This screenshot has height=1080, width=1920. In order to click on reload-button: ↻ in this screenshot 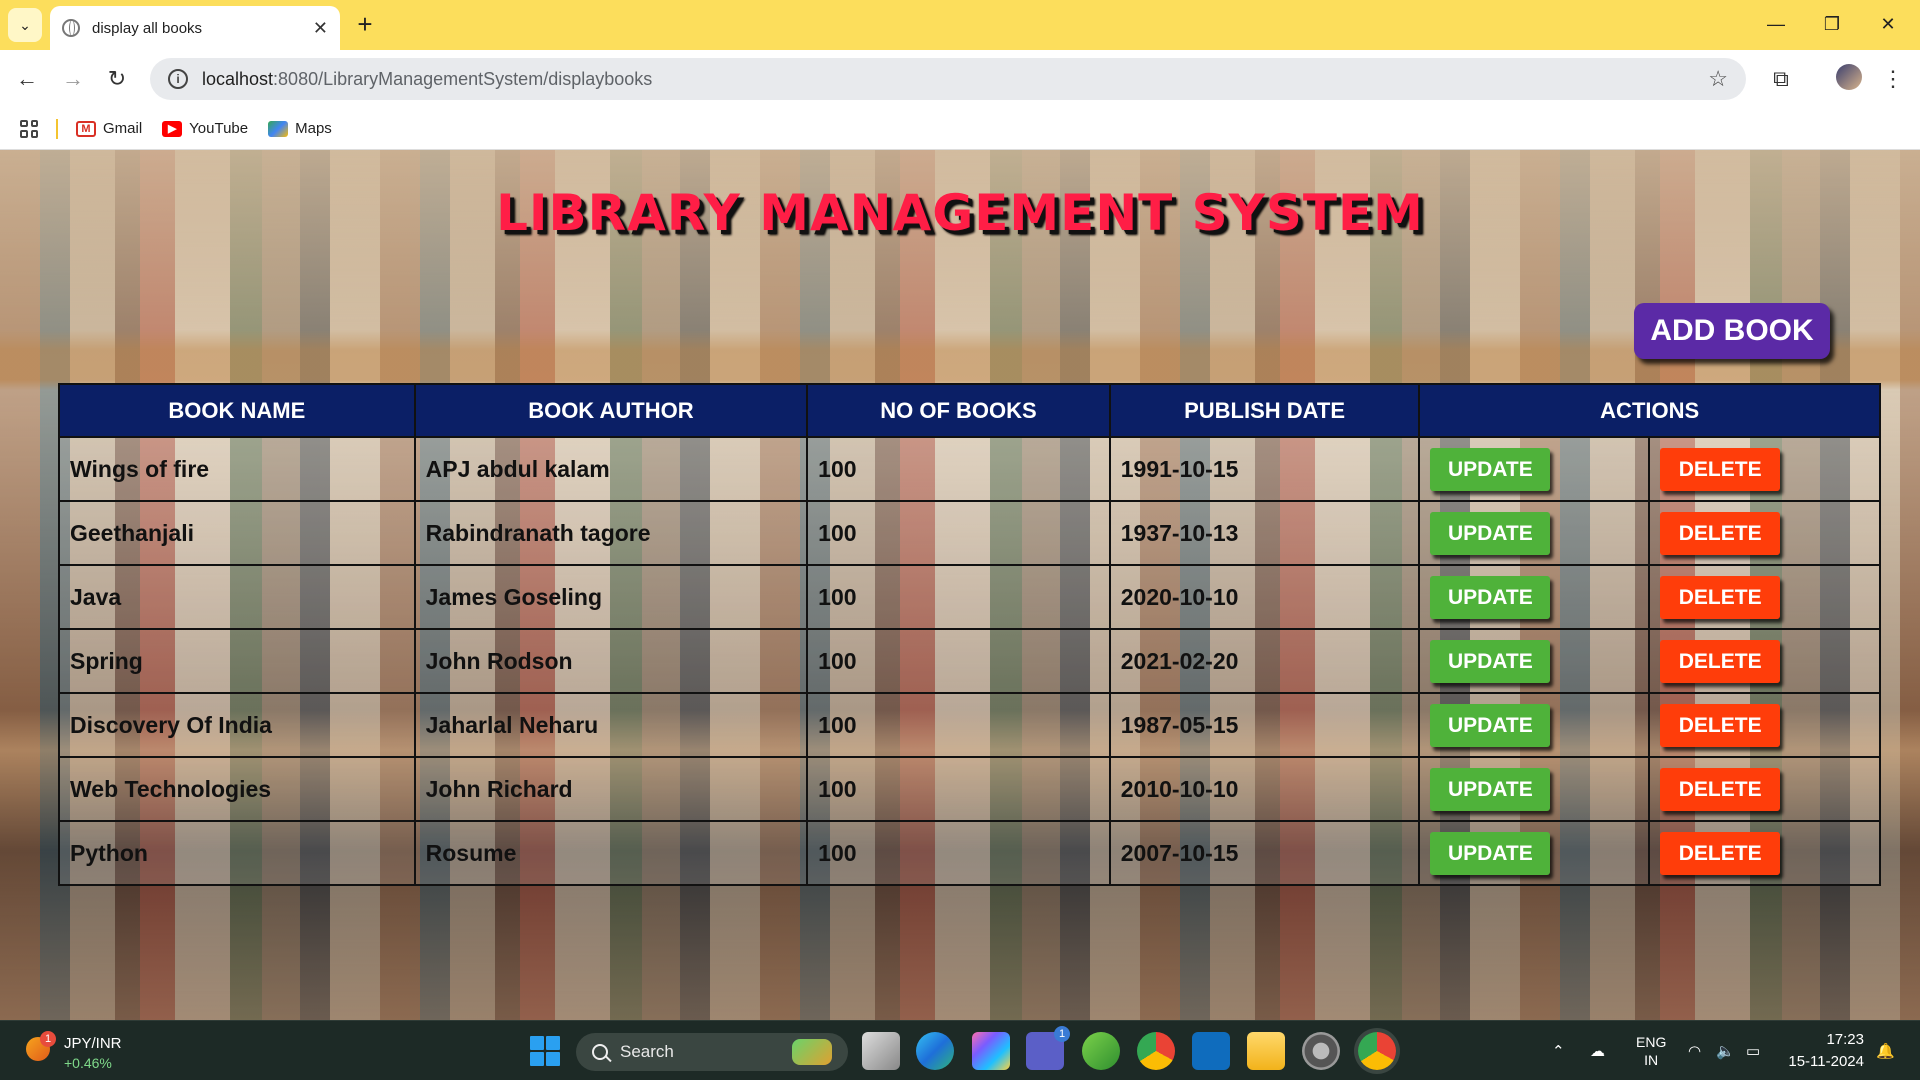, I will do `click(117, 79)`.